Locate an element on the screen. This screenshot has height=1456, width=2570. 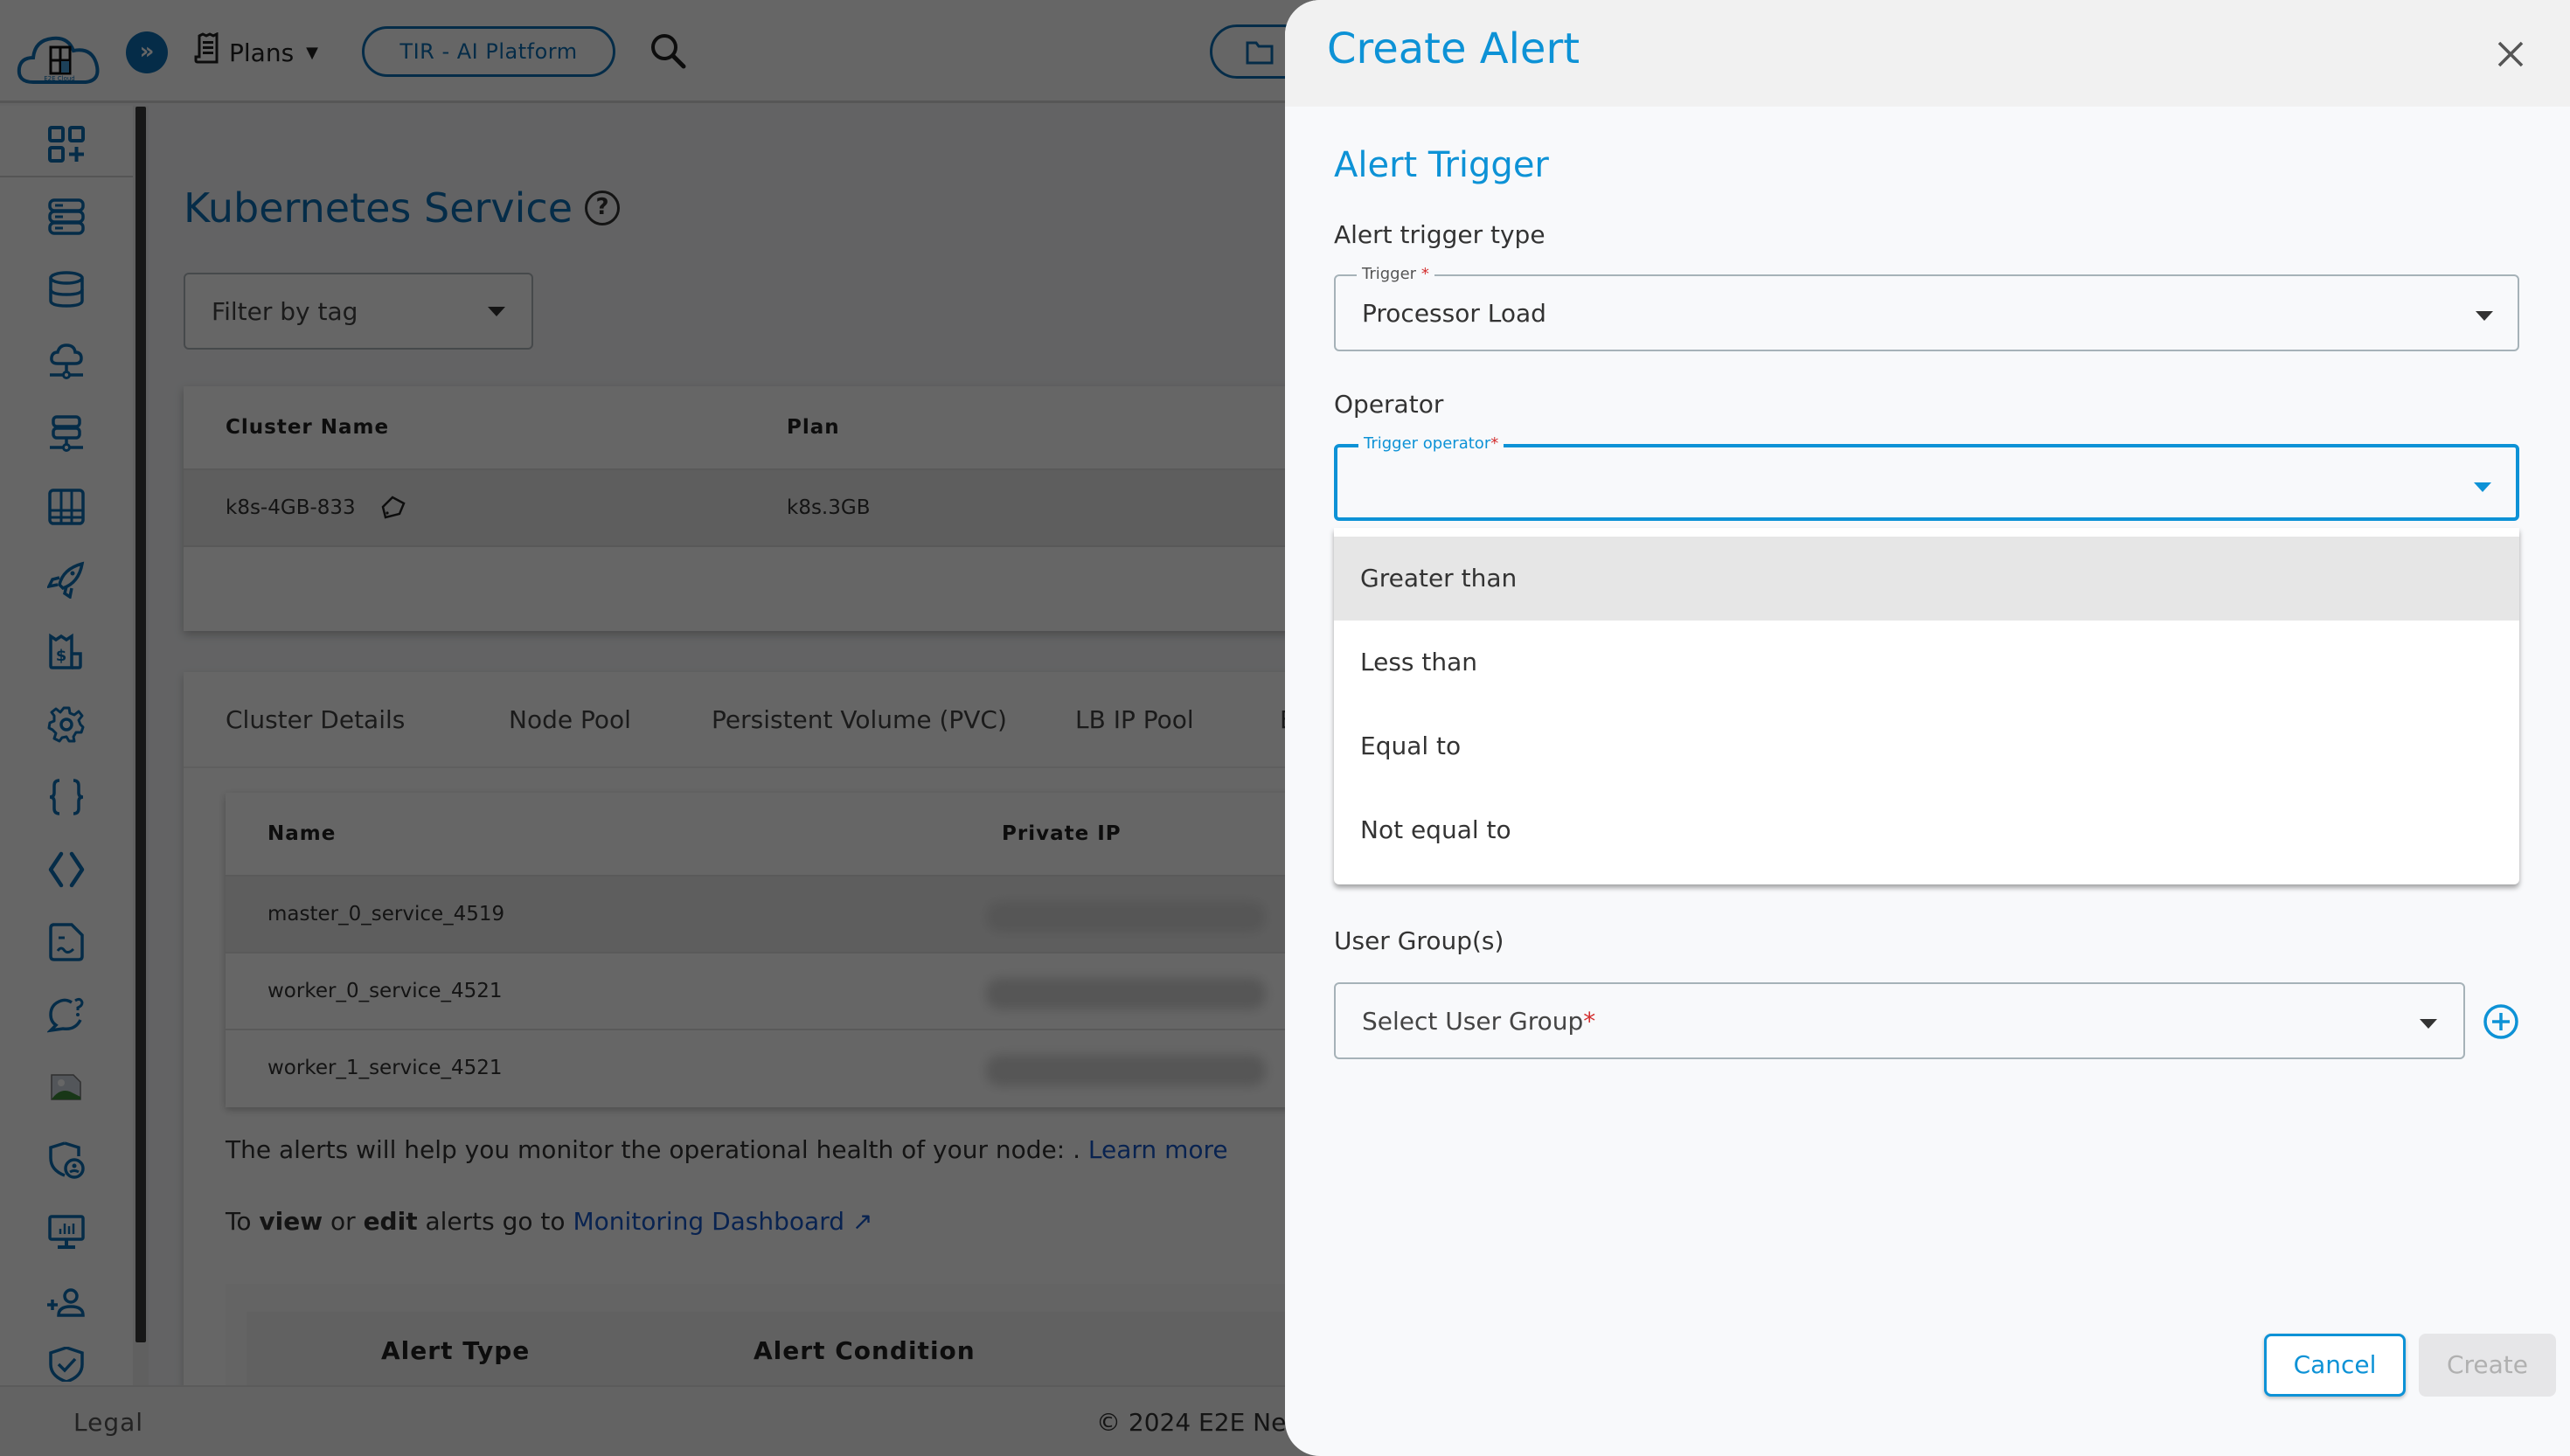
cancel-button: Cancel is located at coordinates (2335, 1365).